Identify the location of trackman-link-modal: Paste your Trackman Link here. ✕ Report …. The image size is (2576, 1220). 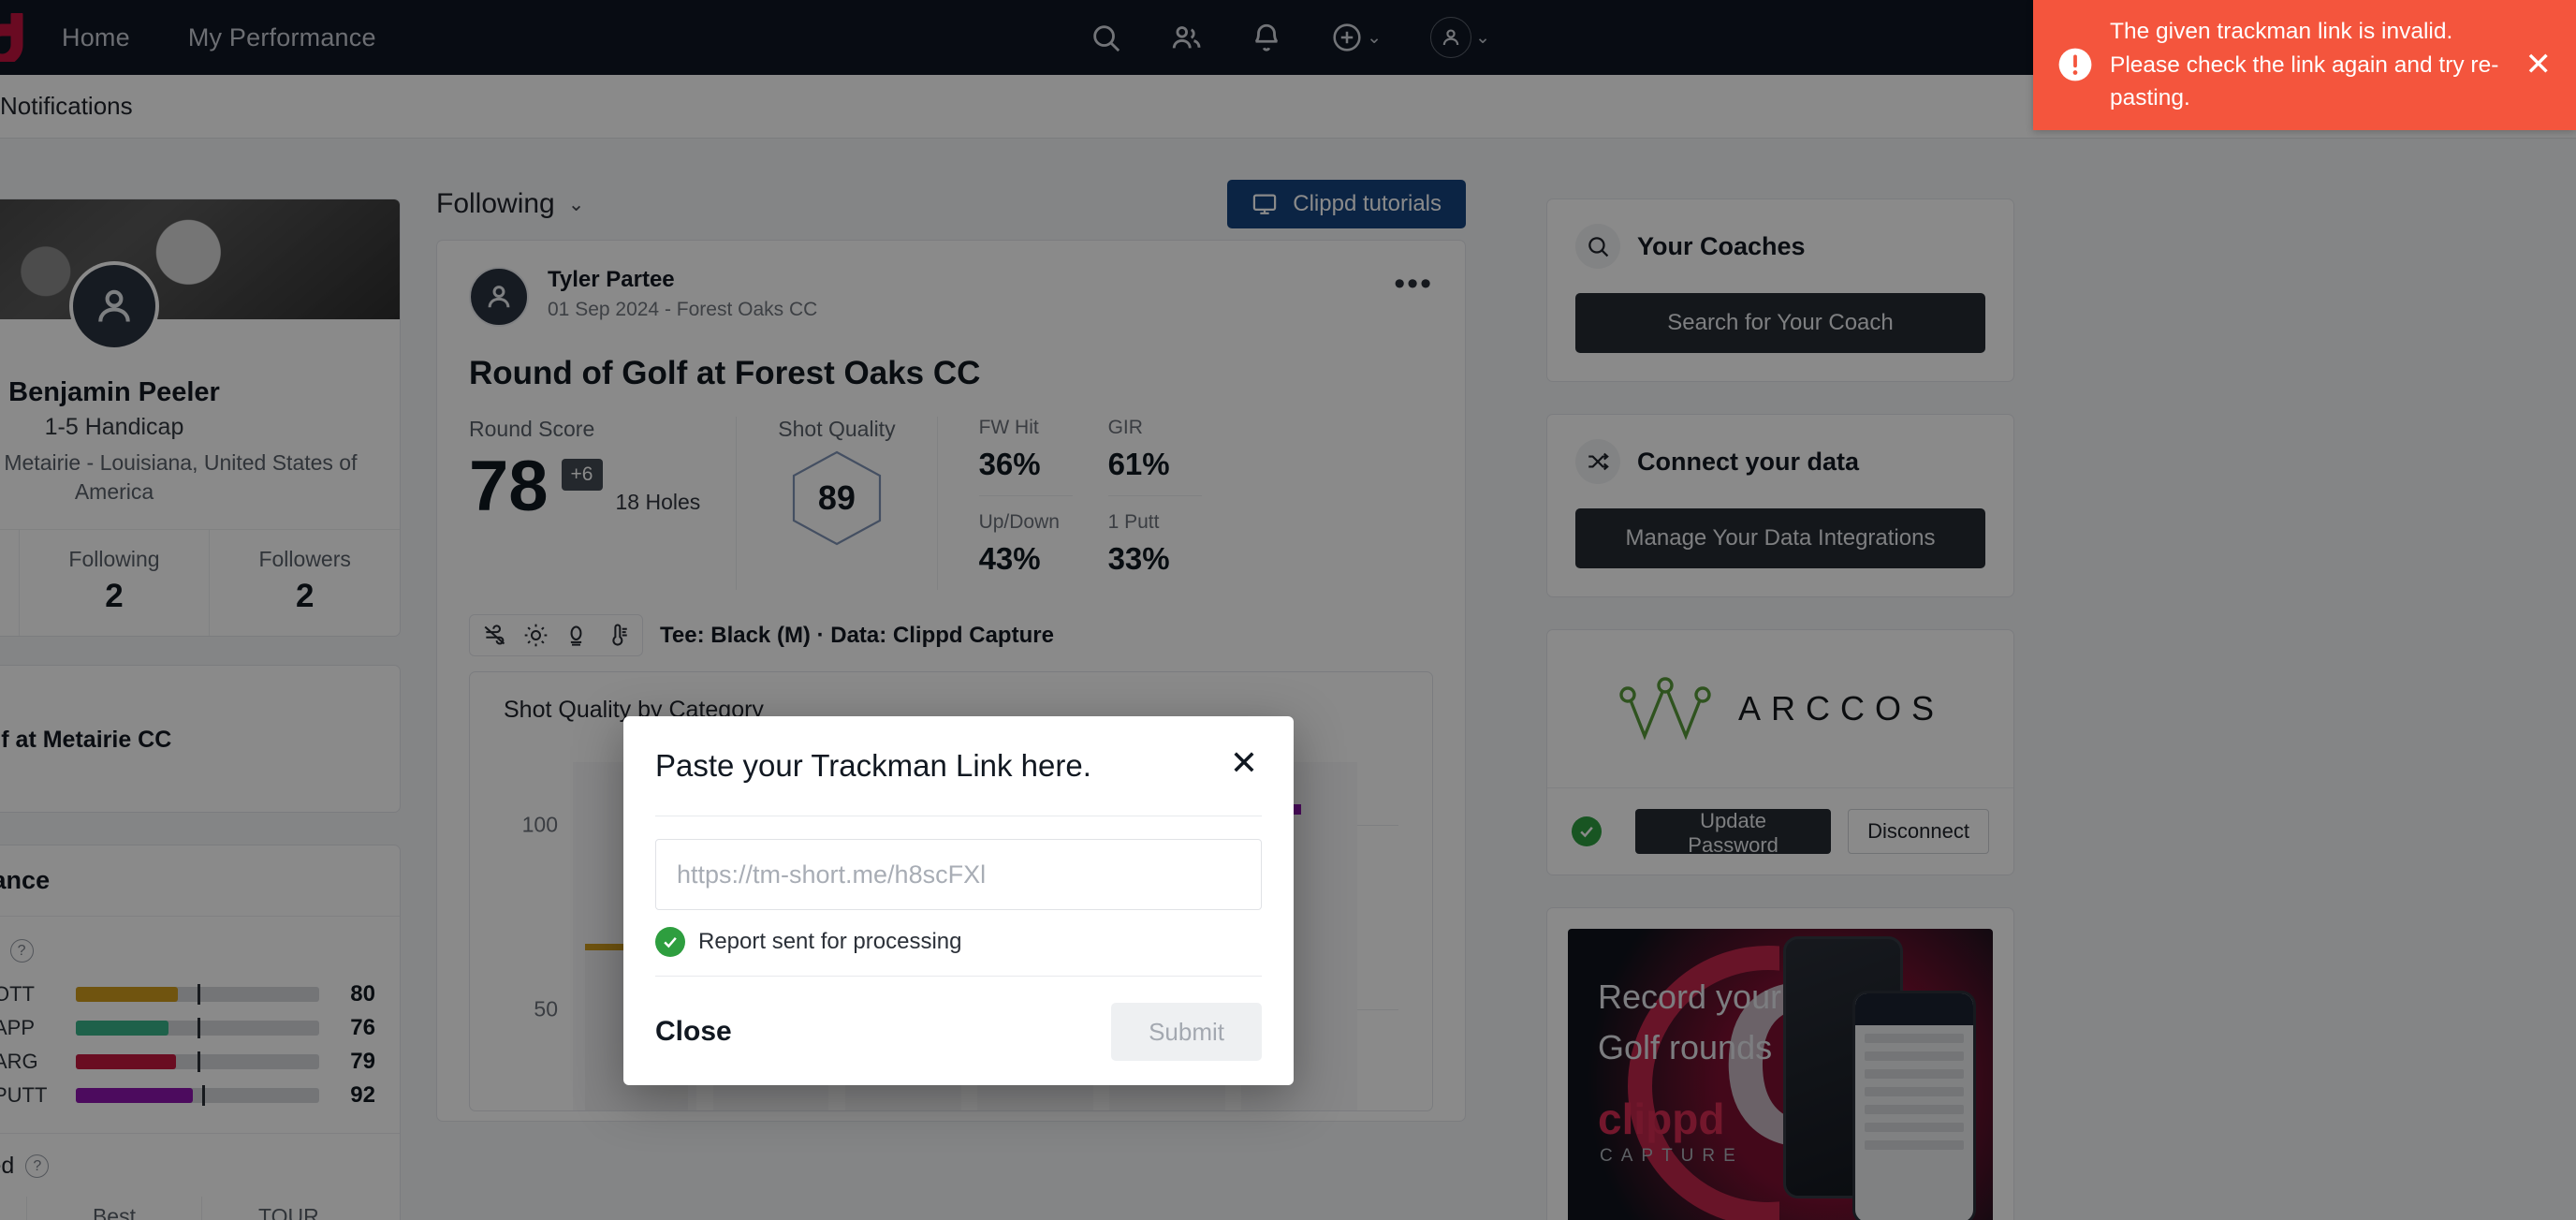
(958, 900).